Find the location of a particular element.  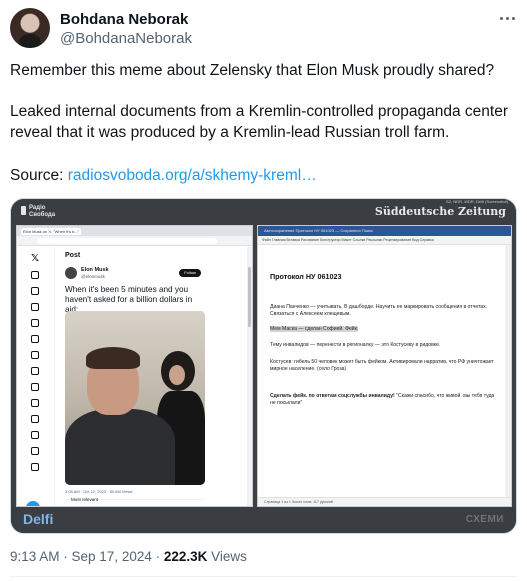

browser-tab-bar: Elon Musk on X: "When it's b..." is located at coordinates (134, 231).